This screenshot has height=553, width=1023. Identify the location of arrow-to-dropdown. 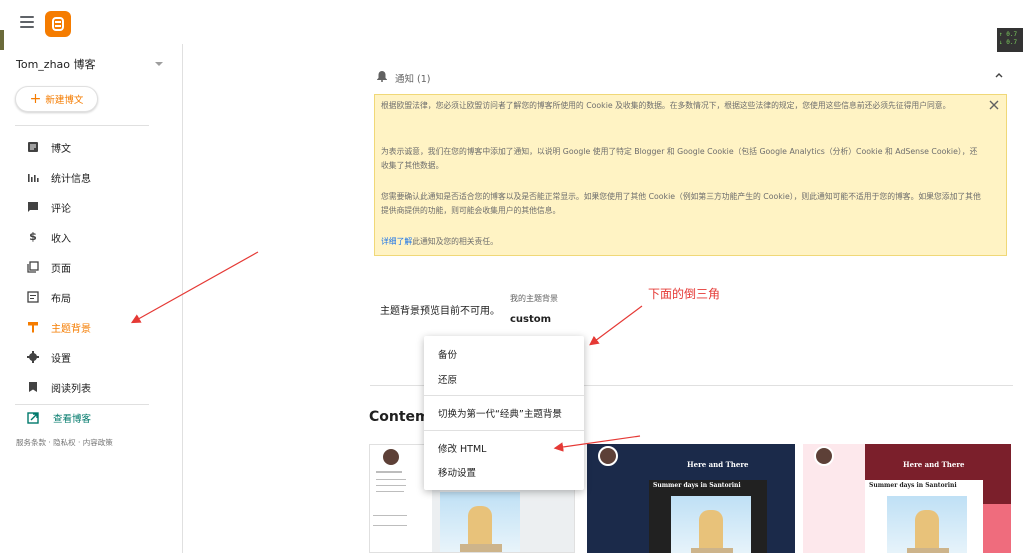
(616, 325).